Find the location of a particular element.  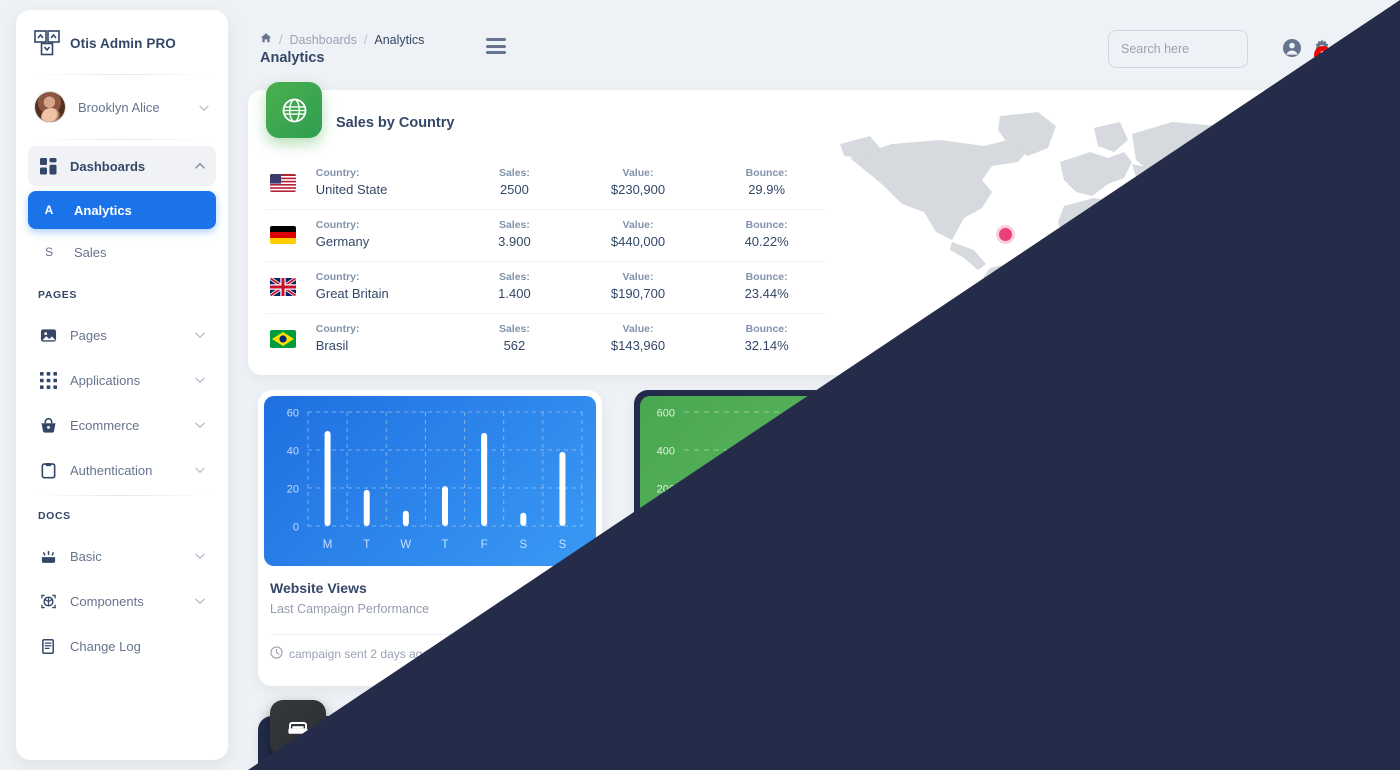

account-icon is located at coordinates (1292, 48).